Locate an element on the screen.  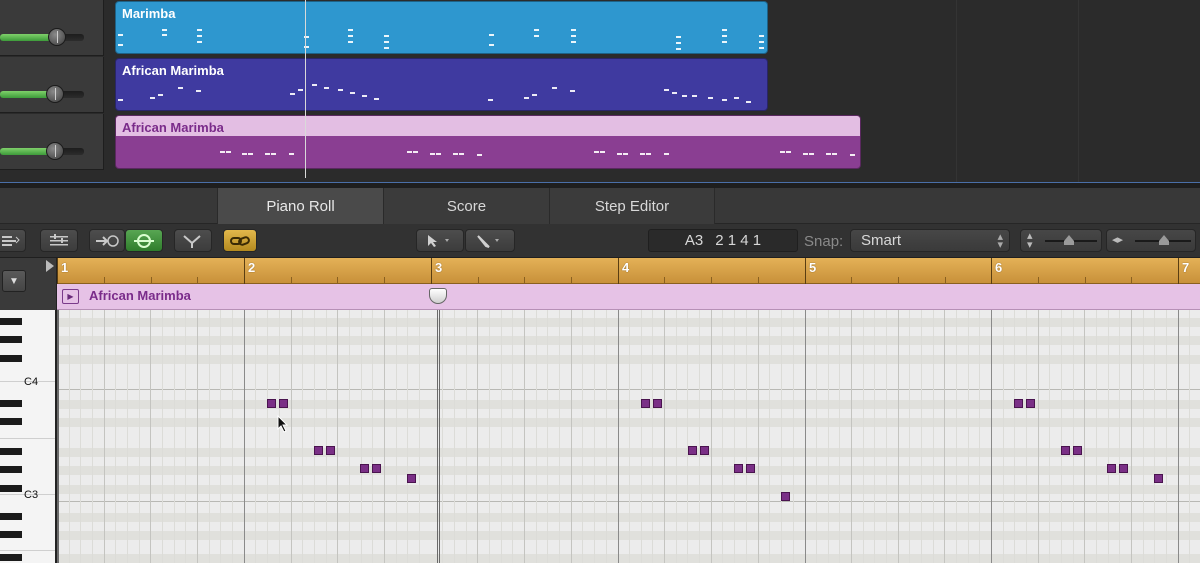
snap-label: Snap: is located at coordinates (824, 241).